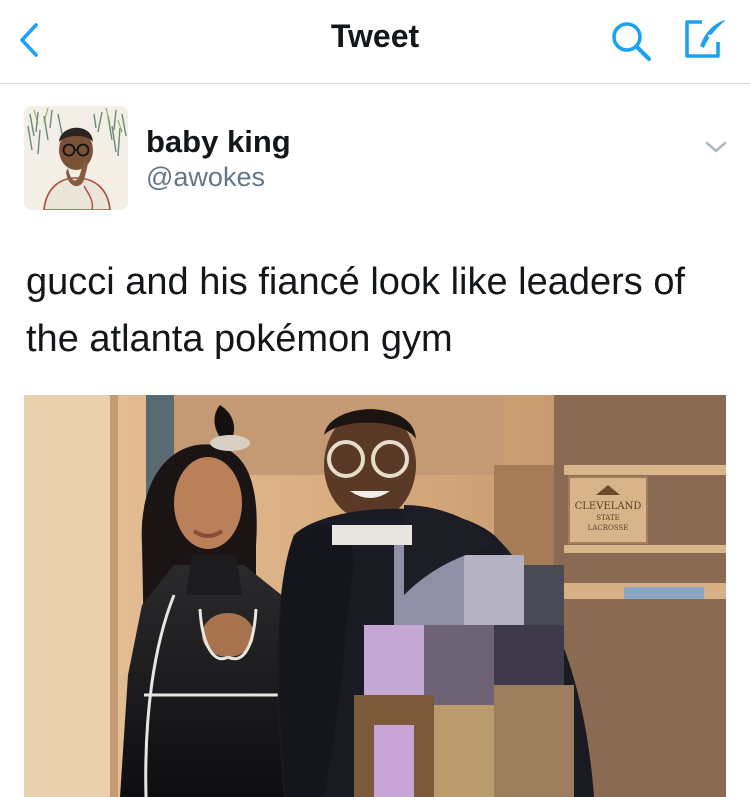 This screenshot has height=797, width=750. I want to click on search-icon, so click(632, 42).